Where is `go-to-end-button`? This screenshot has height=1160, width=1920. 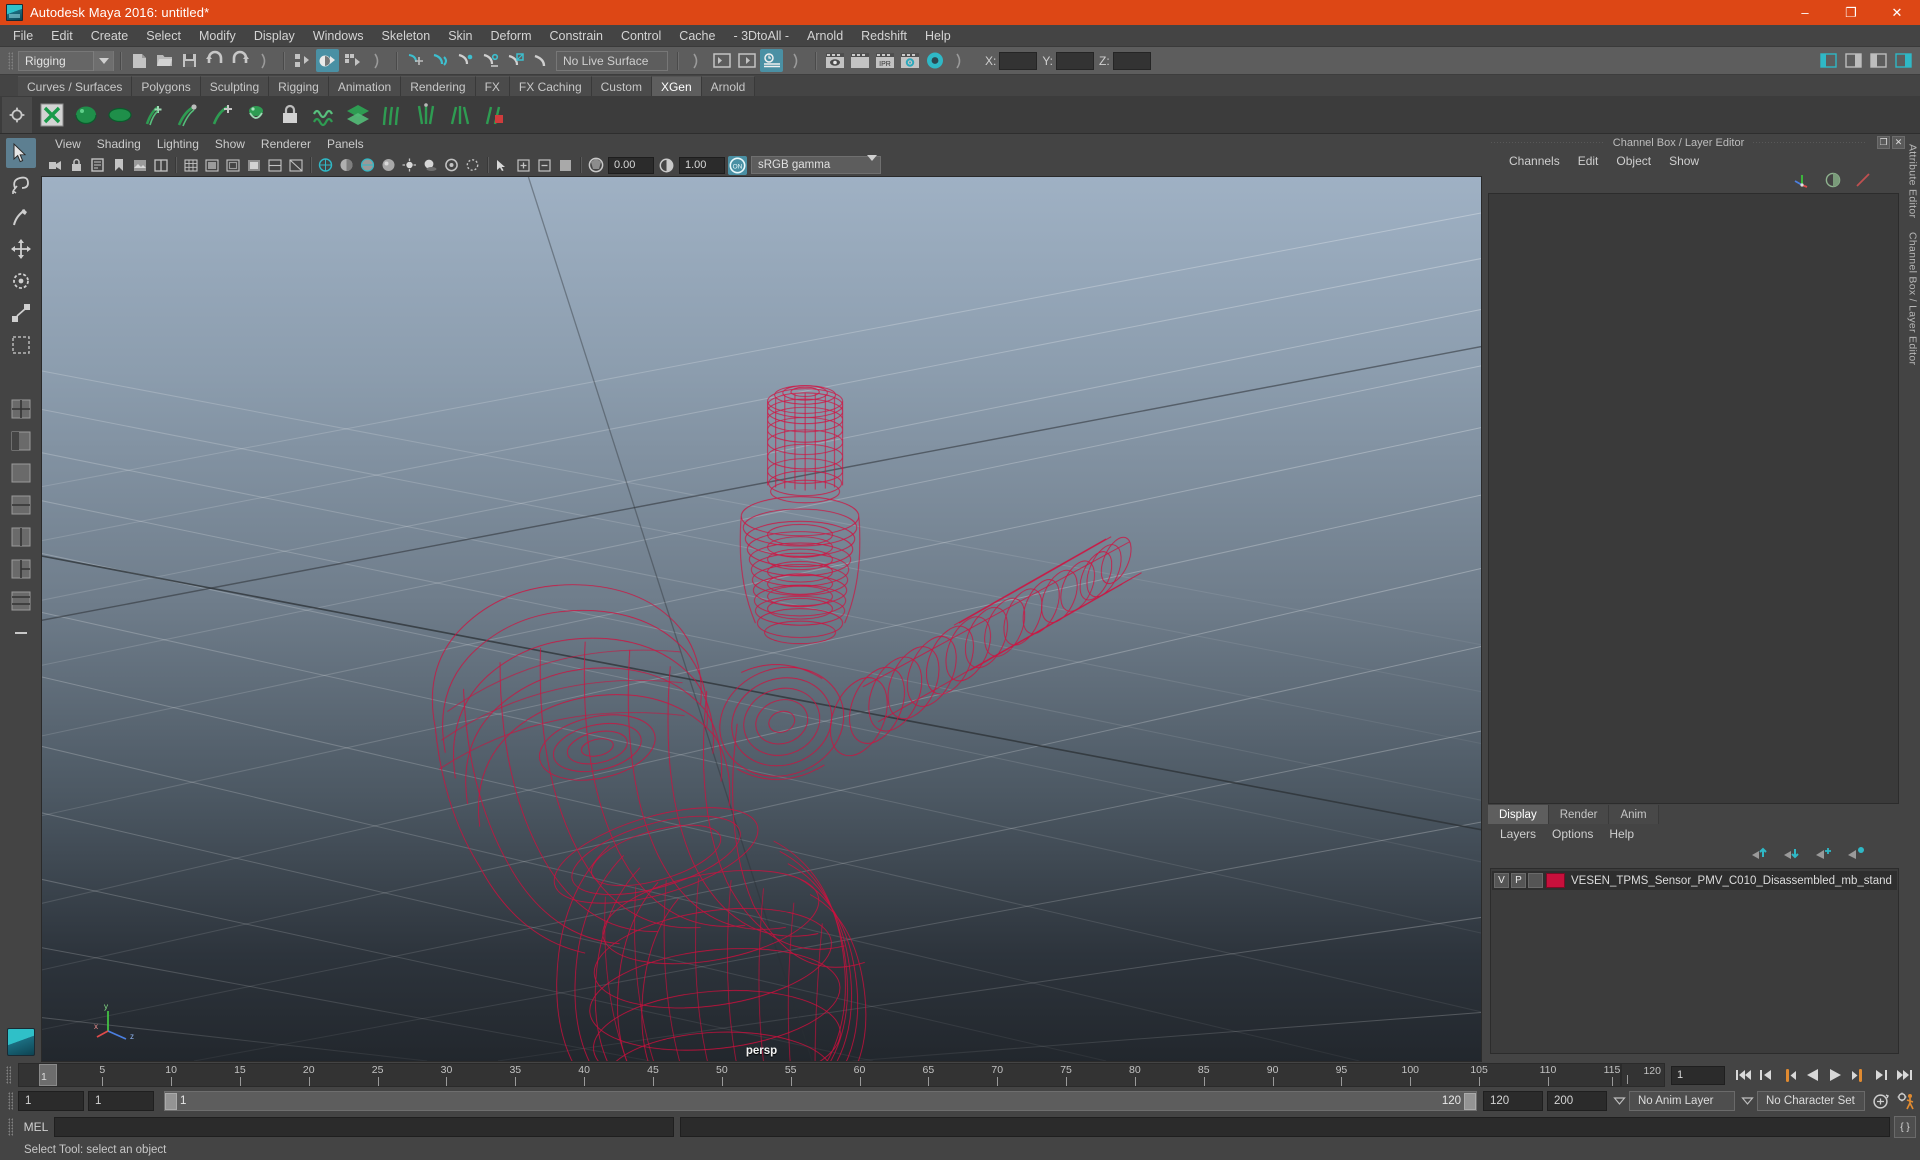 go-to-end-button is located at coordinates (1904, 1075).